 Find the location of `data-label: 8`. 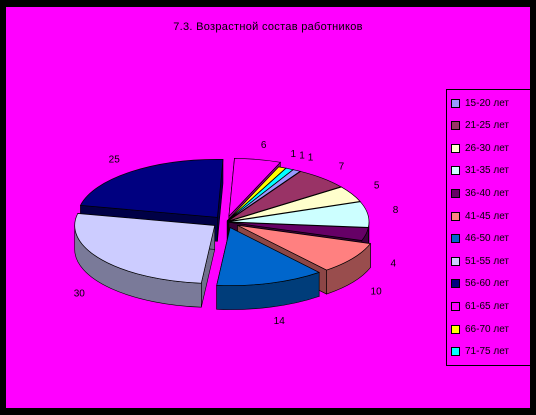

data-label: 8 is located at coordinates (396, 210).